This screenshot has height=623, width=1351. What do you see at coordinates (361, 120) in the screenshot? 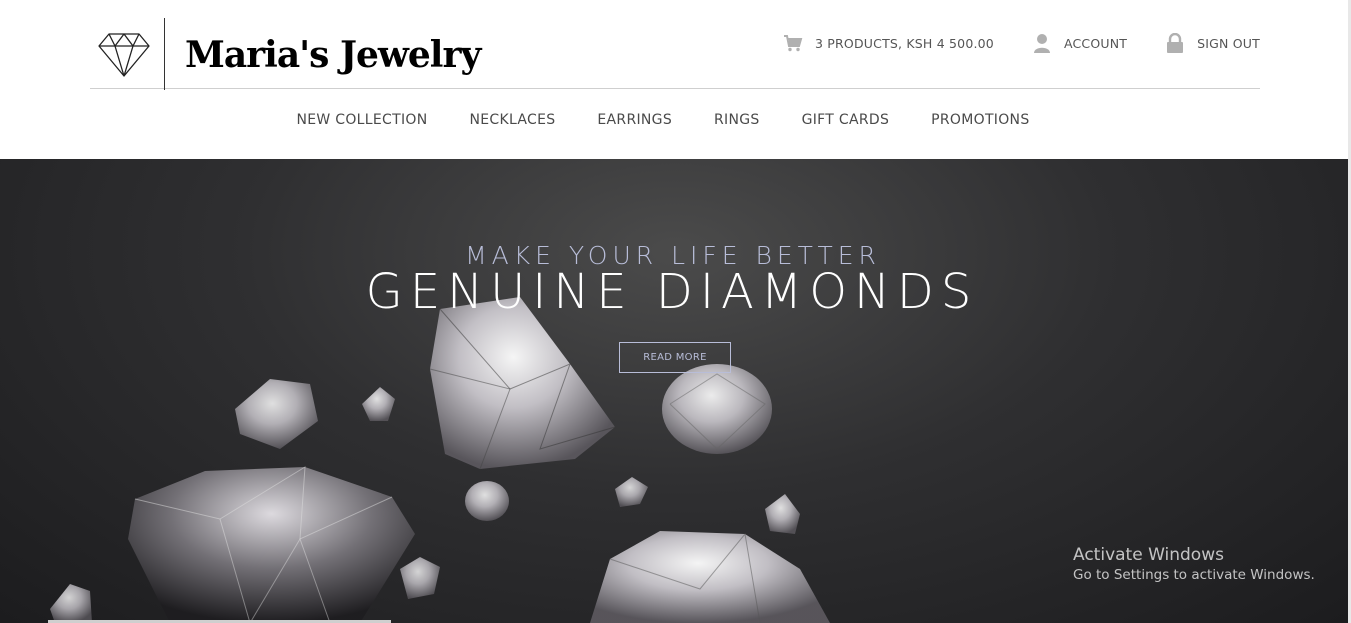
I see `nav-item-new-collection: NEW COLLECTION` at bounding box center [361, 120].